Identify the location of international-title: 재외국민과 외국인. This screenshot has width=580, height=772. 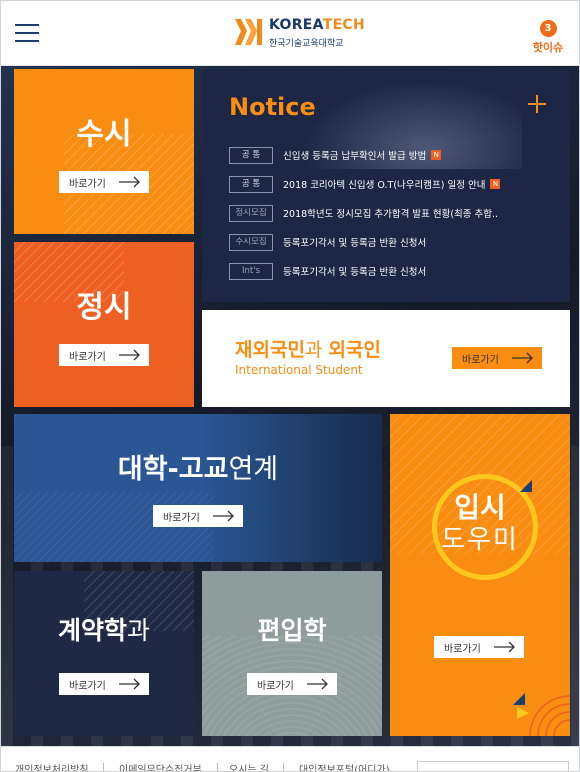
(308, 350).